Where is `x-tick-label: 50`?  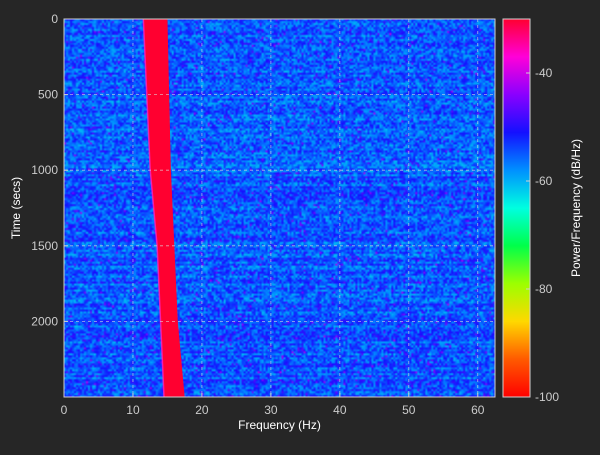
x-tick-label: 50 is located at coordinates (409, 410).